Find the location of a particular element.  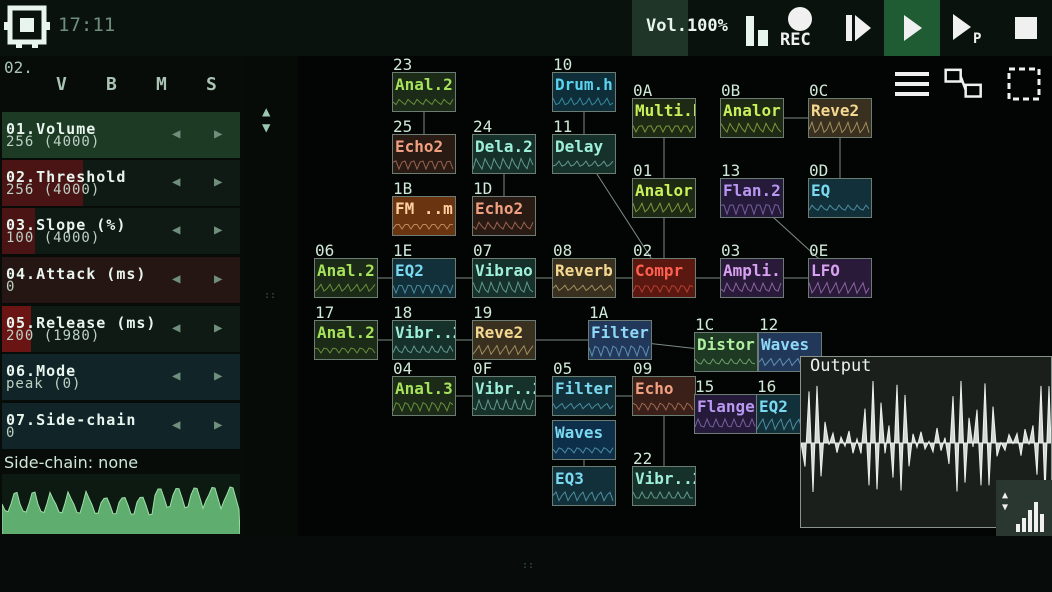

module-node: 06 Anal.2 is located at coordinates (346, 269).